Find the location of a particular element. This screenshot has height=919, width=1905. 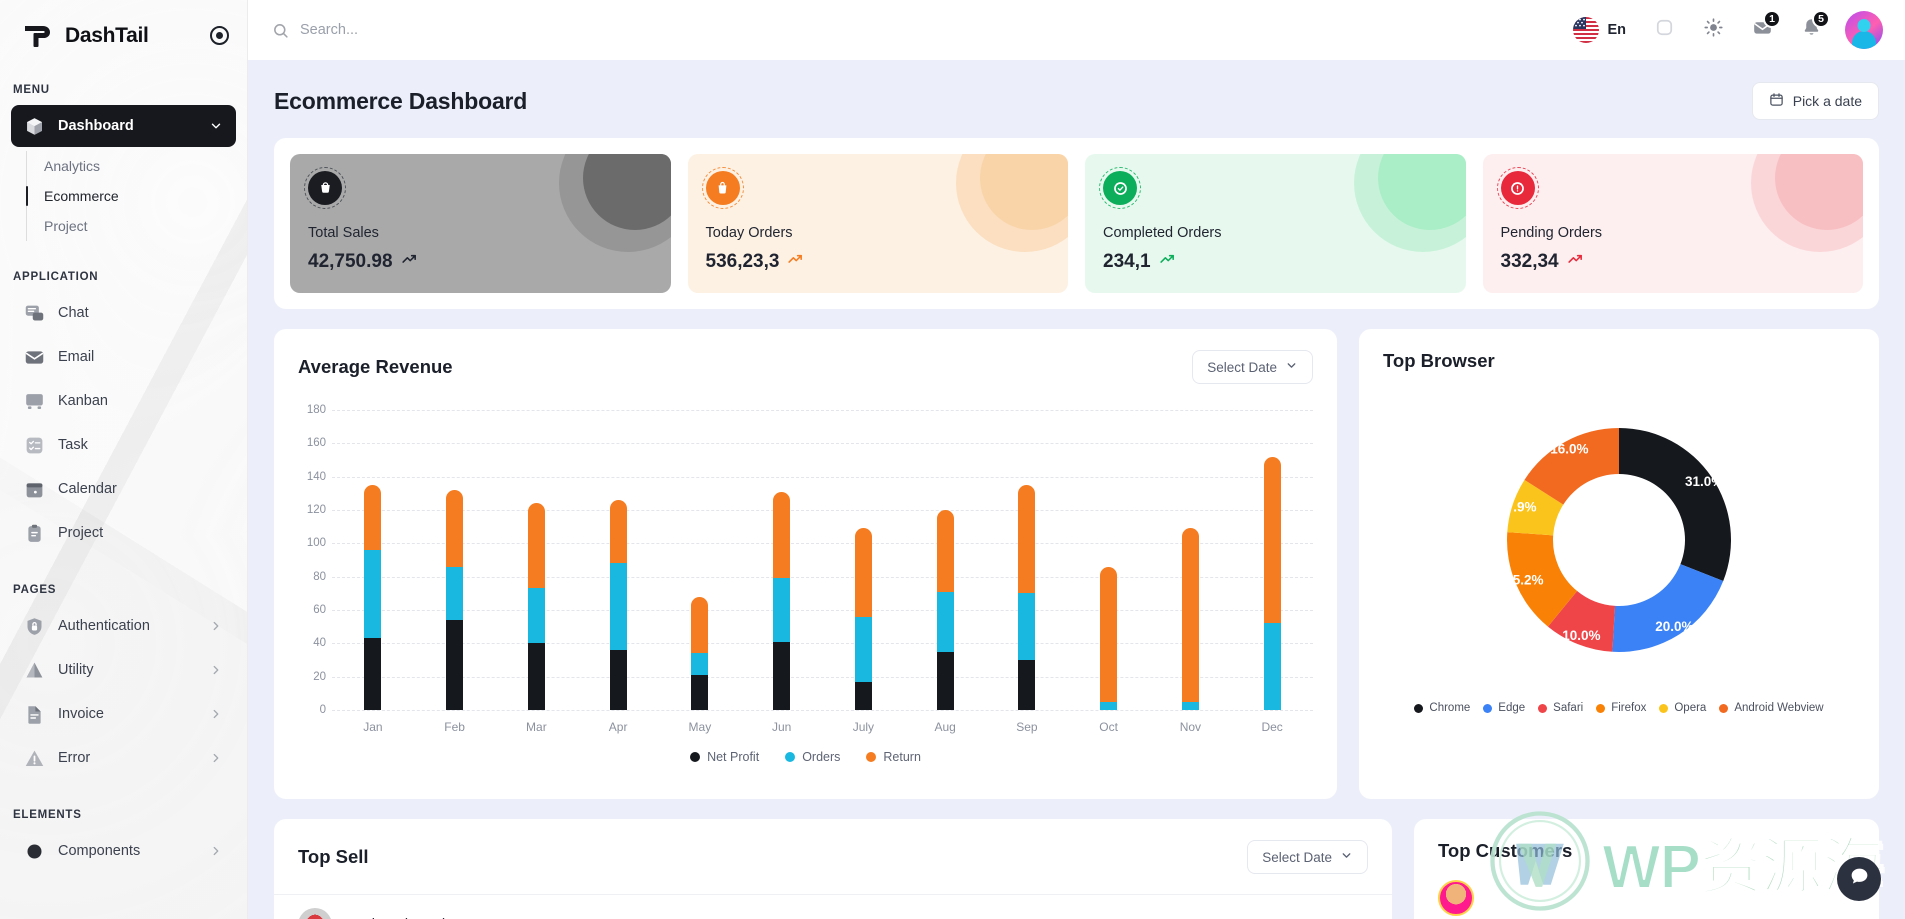

sidebar-item-kanban: Kanban is located at coordinates (123, 401).